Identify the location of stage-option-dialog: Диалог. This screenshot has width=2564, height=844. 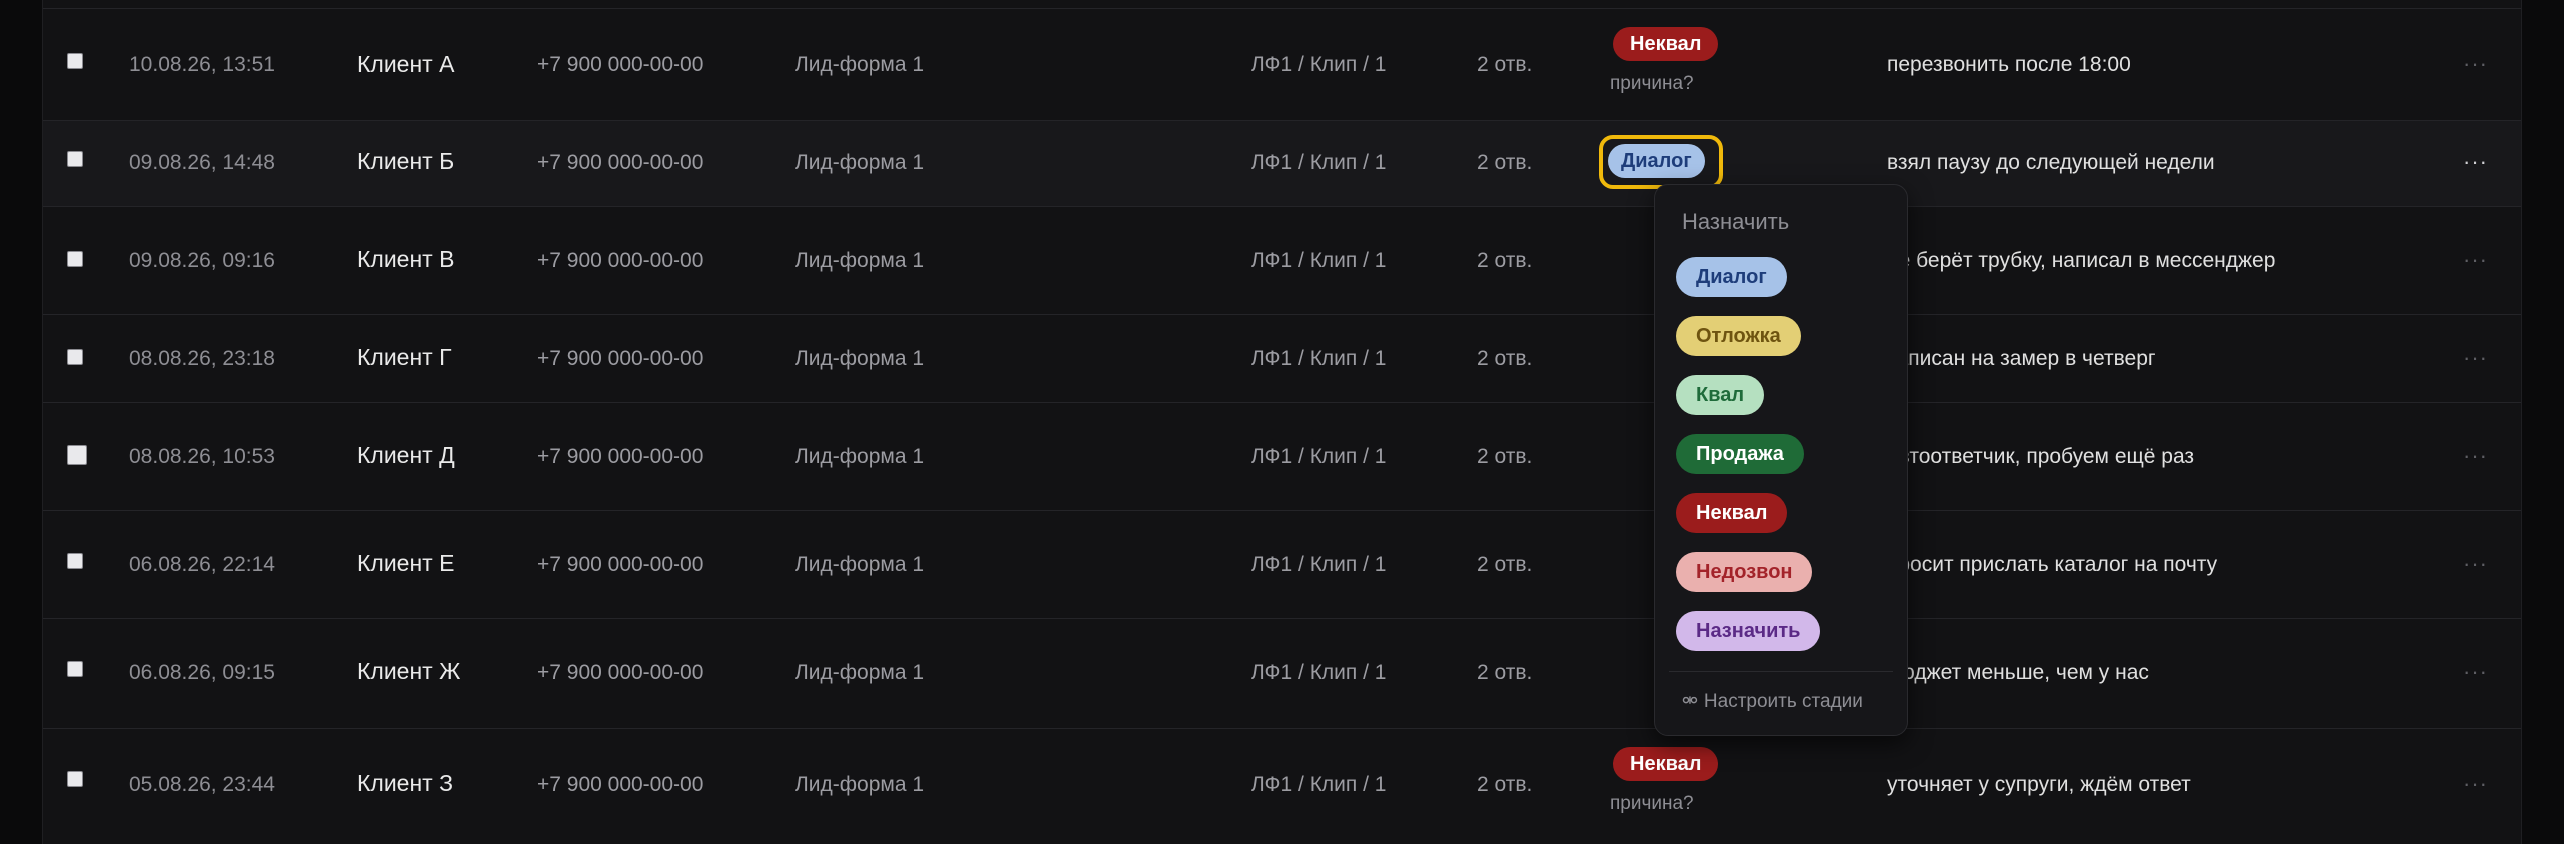
(1731, 277).